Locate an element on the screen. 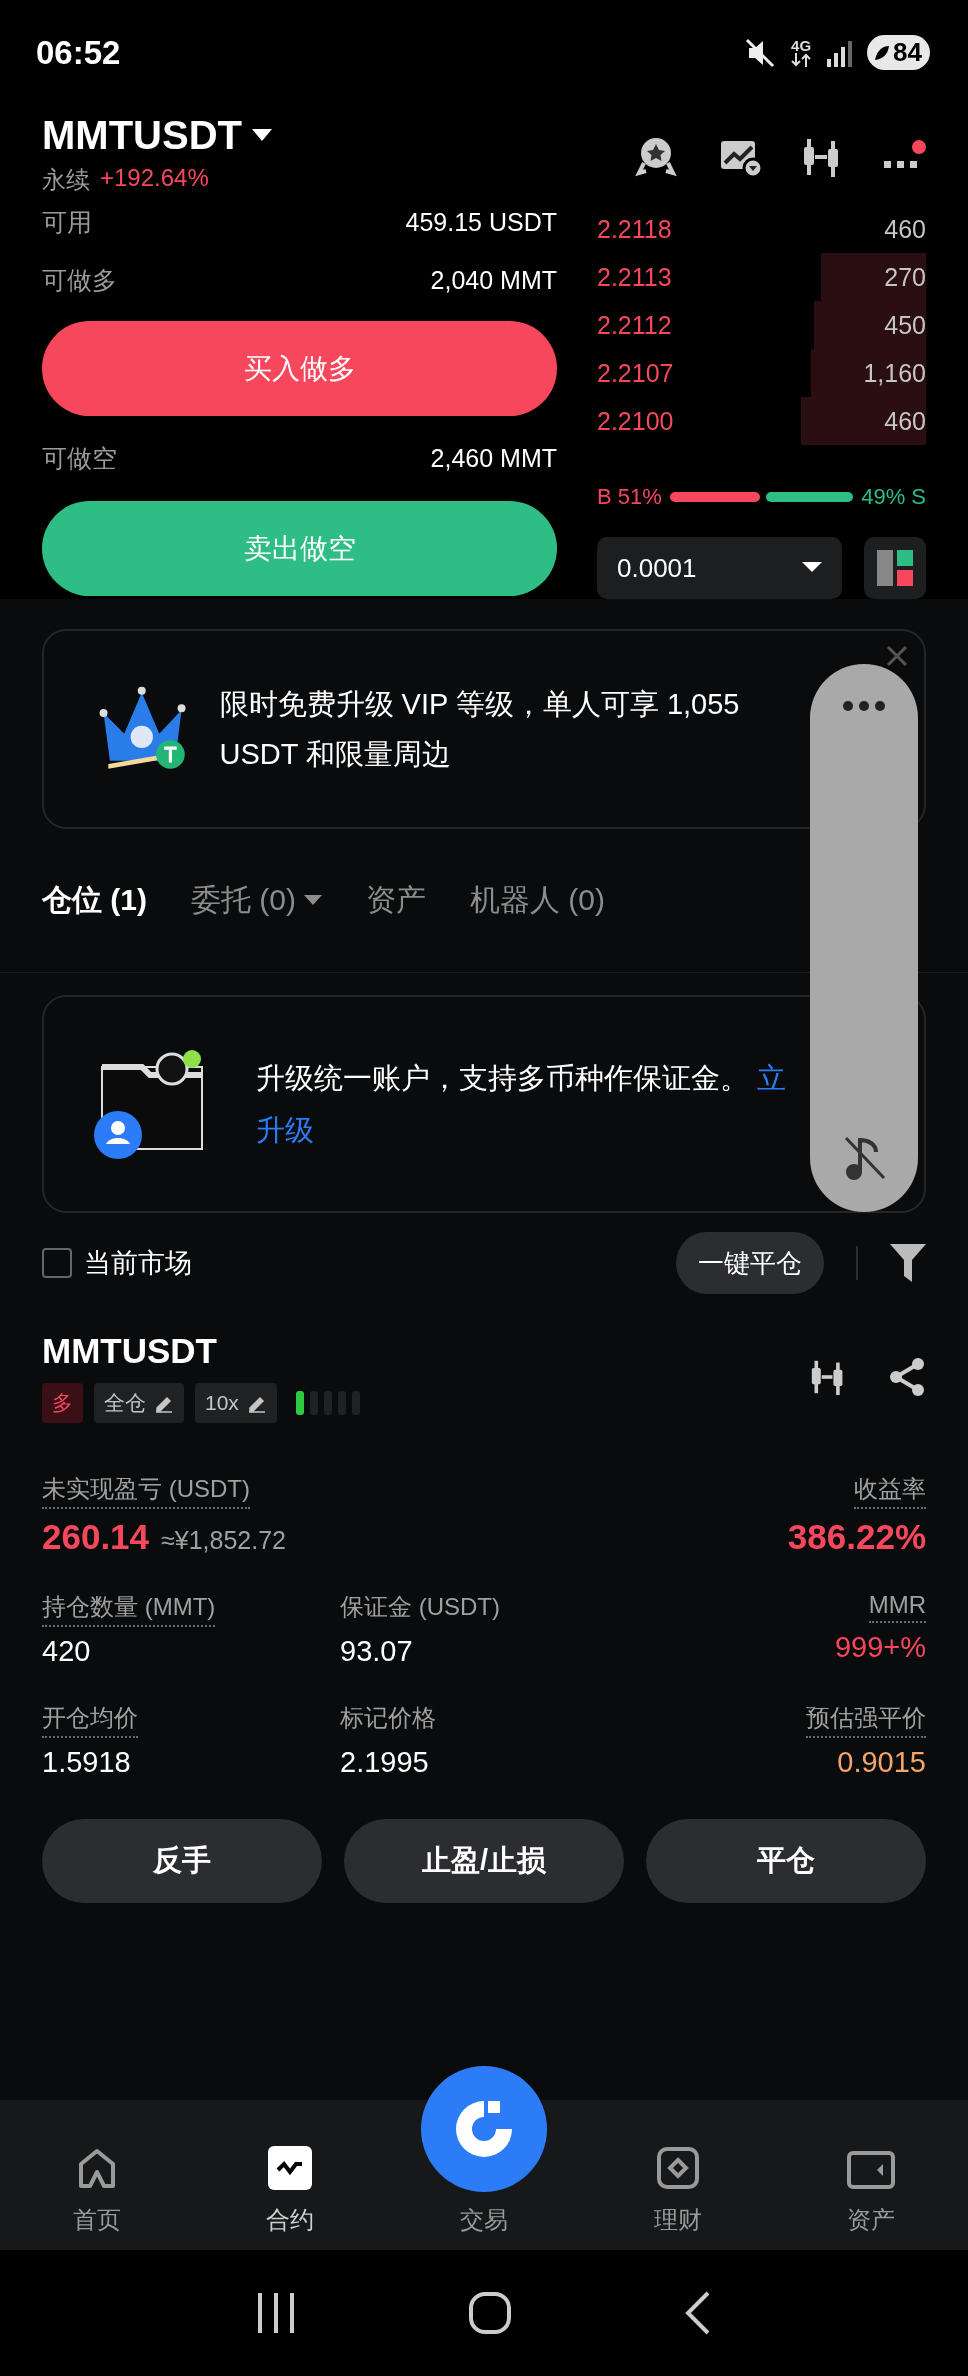  nav-item: 交易 is located at coordinates (484, 2151).